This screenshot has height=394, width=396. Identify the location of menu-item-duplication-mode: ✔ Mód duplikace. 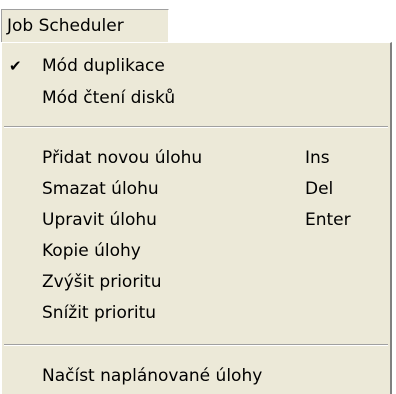
(196, 66).